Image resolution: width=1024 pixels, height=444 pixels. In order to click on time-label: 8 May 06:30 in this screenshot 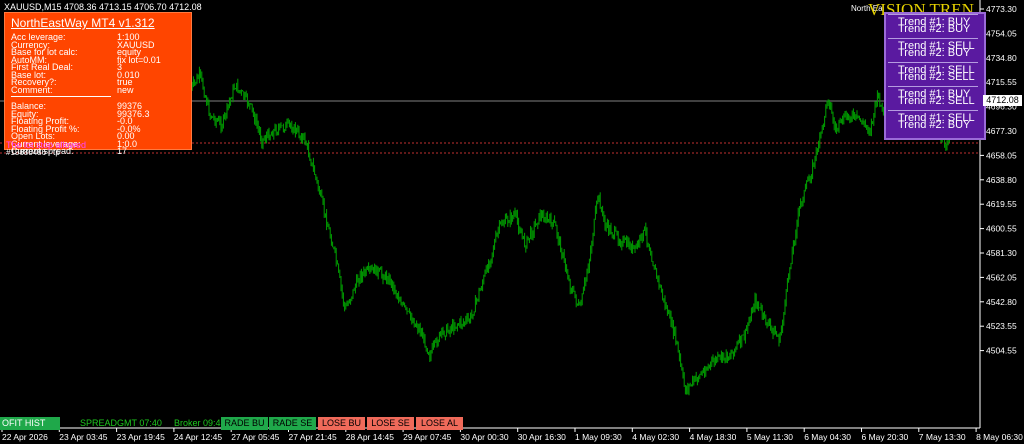, I will do `click(999, 437)`.